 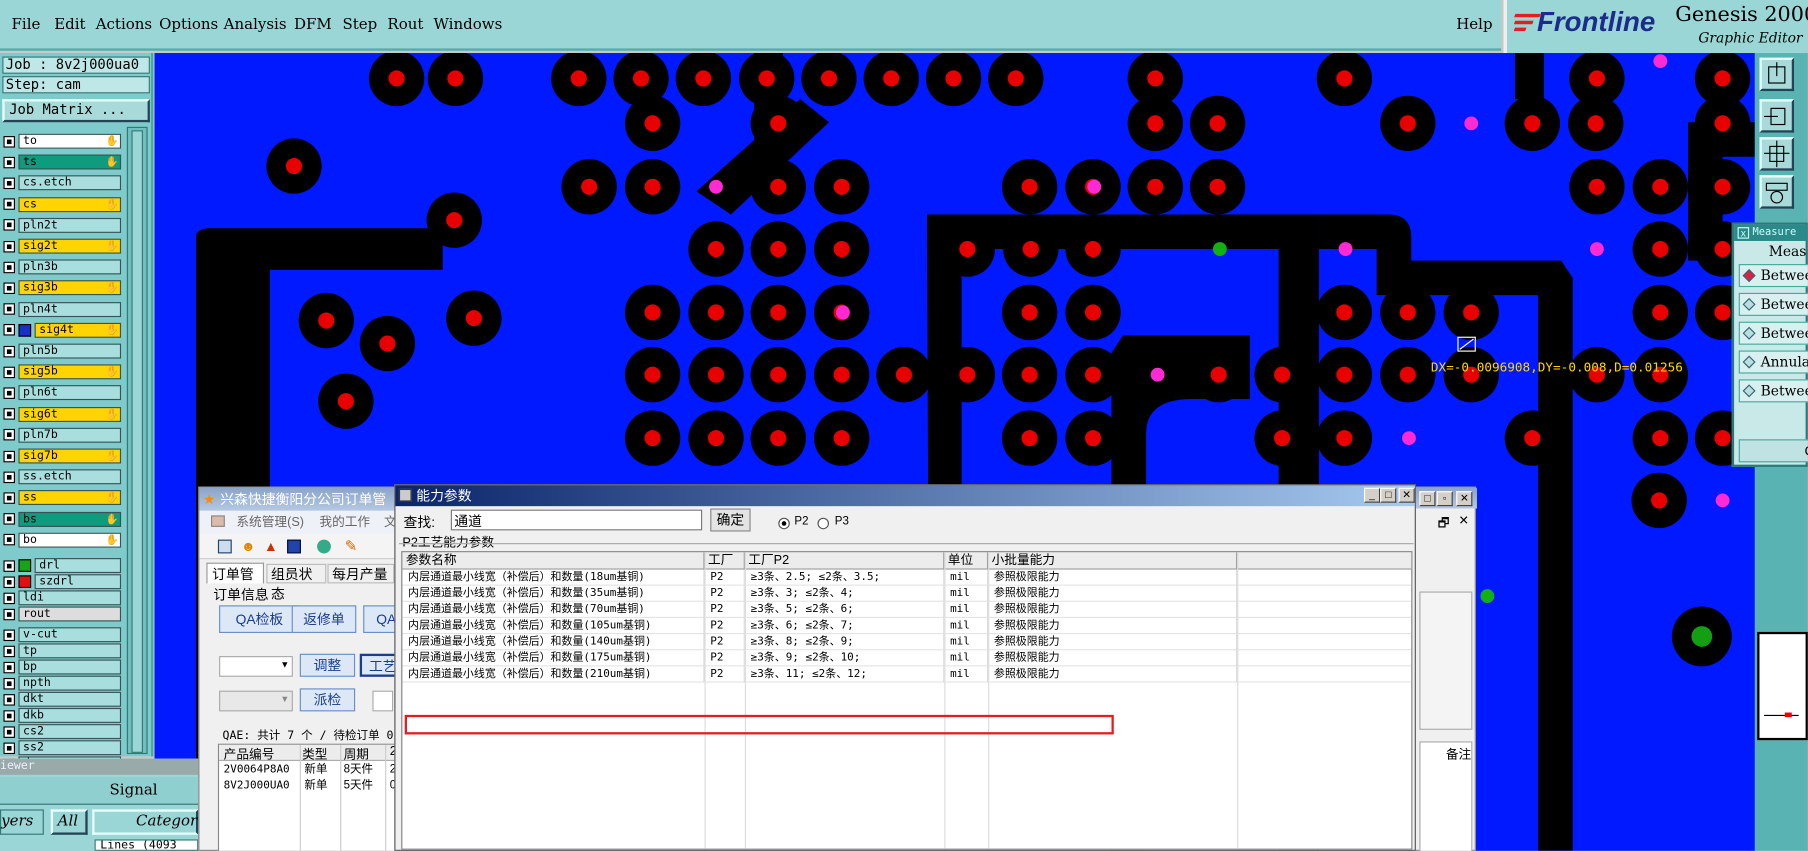 What do you see at coordinates (1406, 495) in the screenshot?
I see `close-icon: ✕` at bounding box center [1406, 495].